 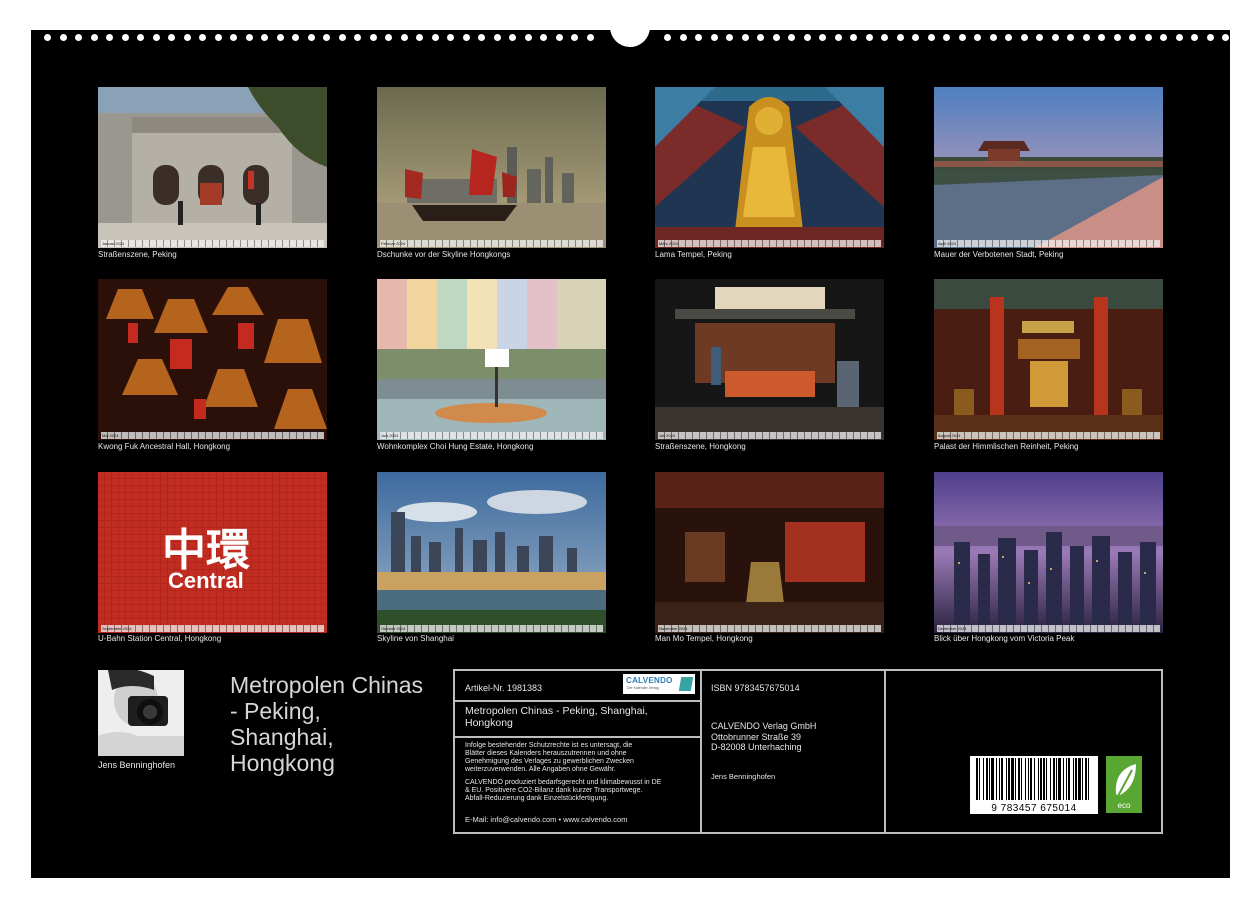 I want to click on hongkong-night-image, so click(x=1048, y=552).